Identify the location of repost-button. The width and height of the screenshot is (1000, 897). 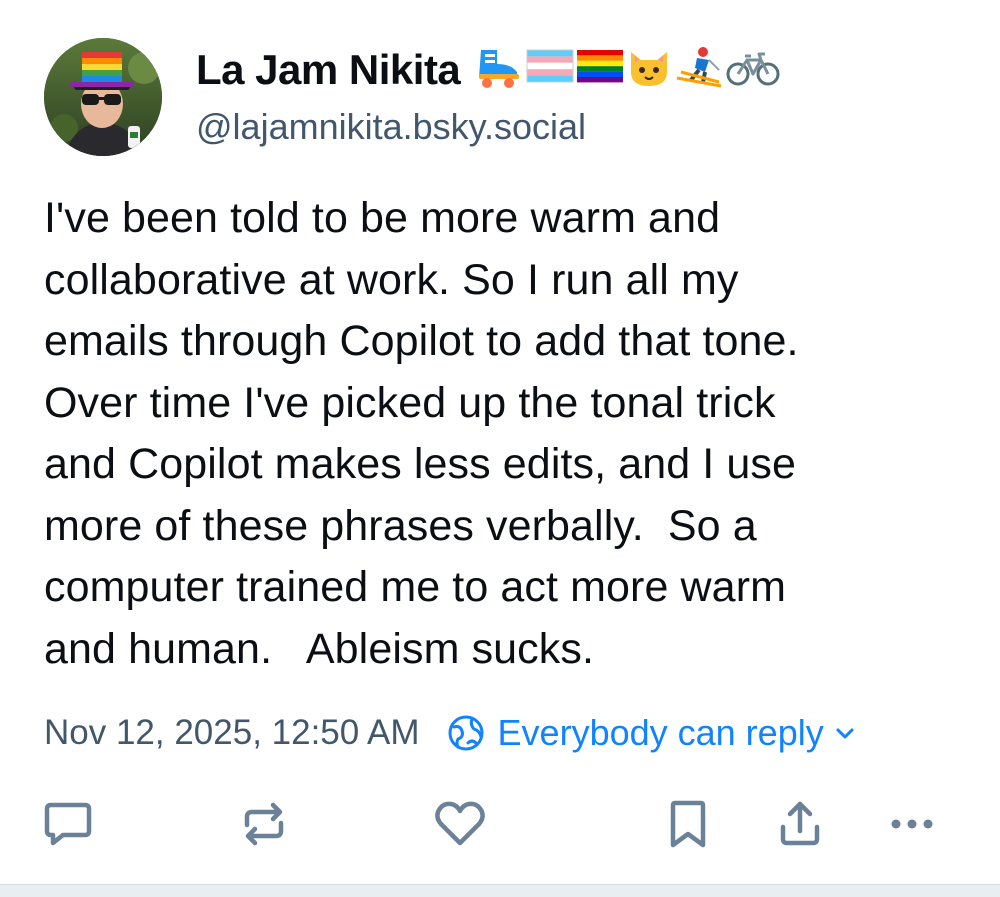
(264, 824).